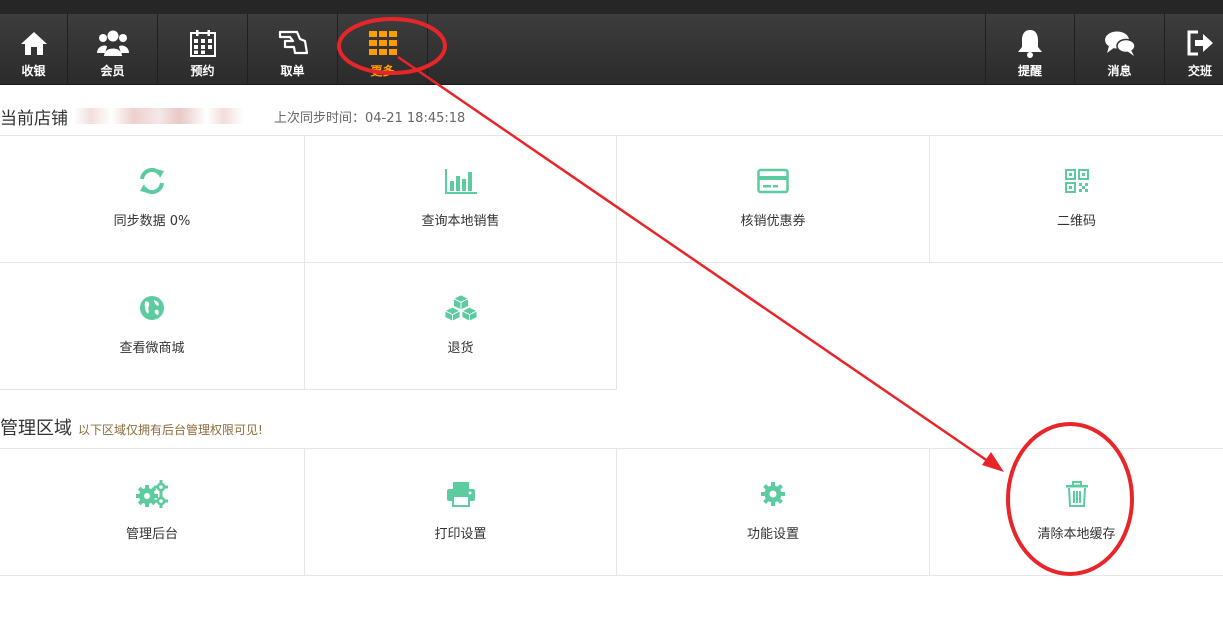  What do you see at coordinates (383, 43) in the screenshot?
I see `grid-icon` at bounding box center [383, 43].